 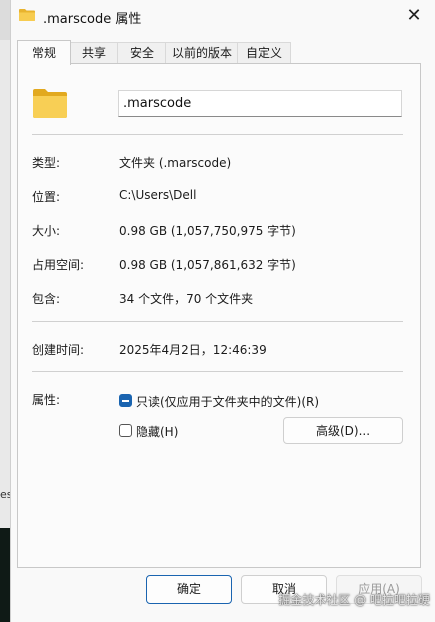 What do you see at coordinates (5, 575) in the screenshot?
I see `background-taskbar` at bounding box center [5, 575].